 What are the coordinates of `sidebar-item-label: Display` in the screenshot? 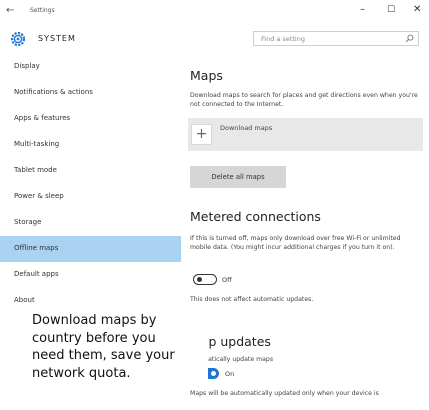 It's located at (27, 66).